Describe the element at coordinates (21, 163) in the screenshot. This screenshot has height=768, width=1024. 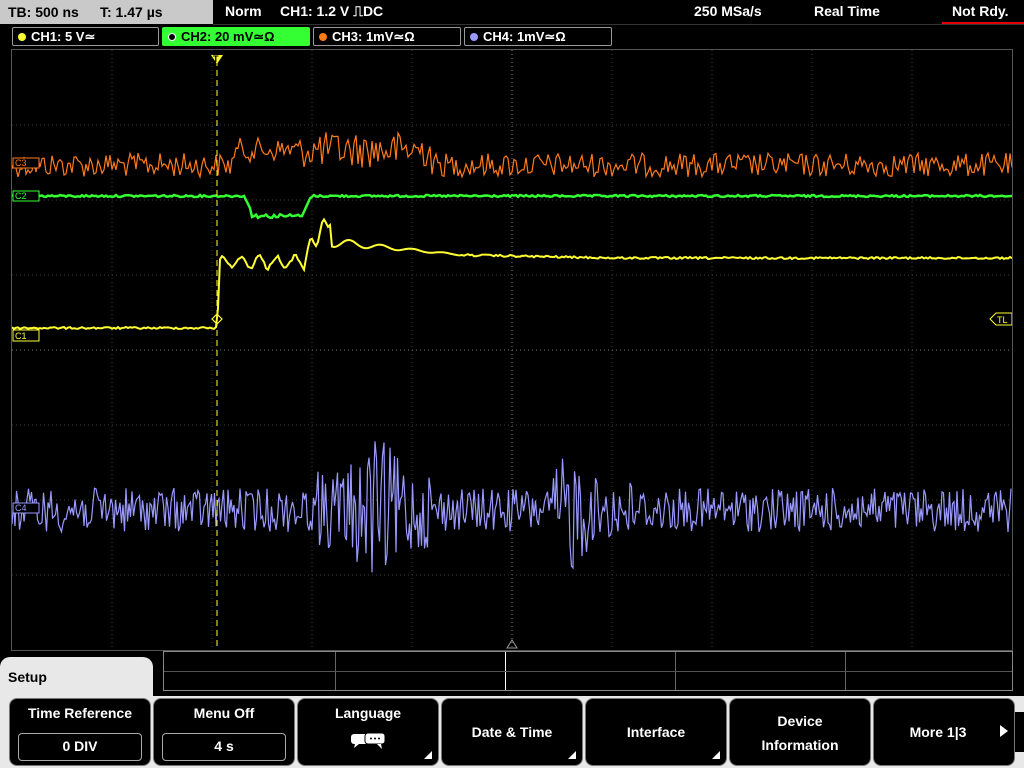
I see `ch3-ground-label: C3` at that location.